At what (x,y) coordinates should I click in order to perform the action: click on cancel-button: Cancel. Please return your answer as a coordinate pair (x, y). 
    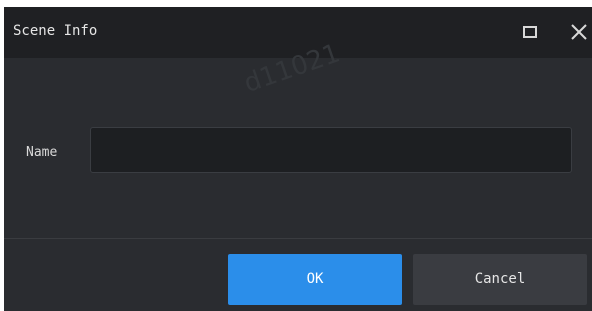
    Looking at the image, I should click on (500, 279).